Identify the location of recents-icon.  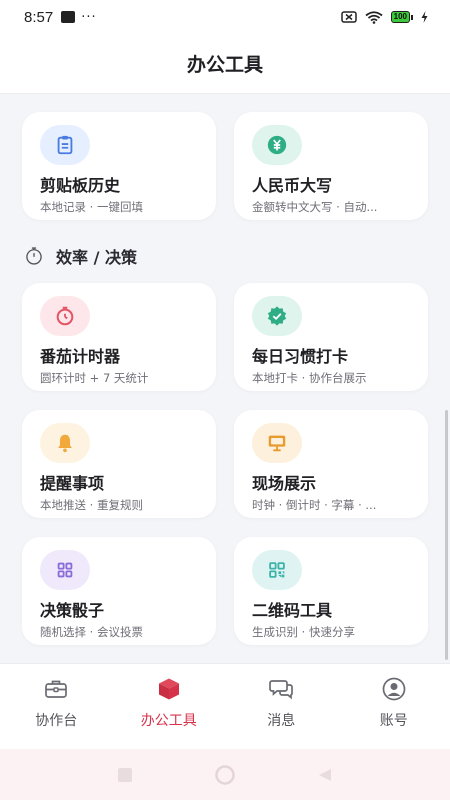
(125, 775).